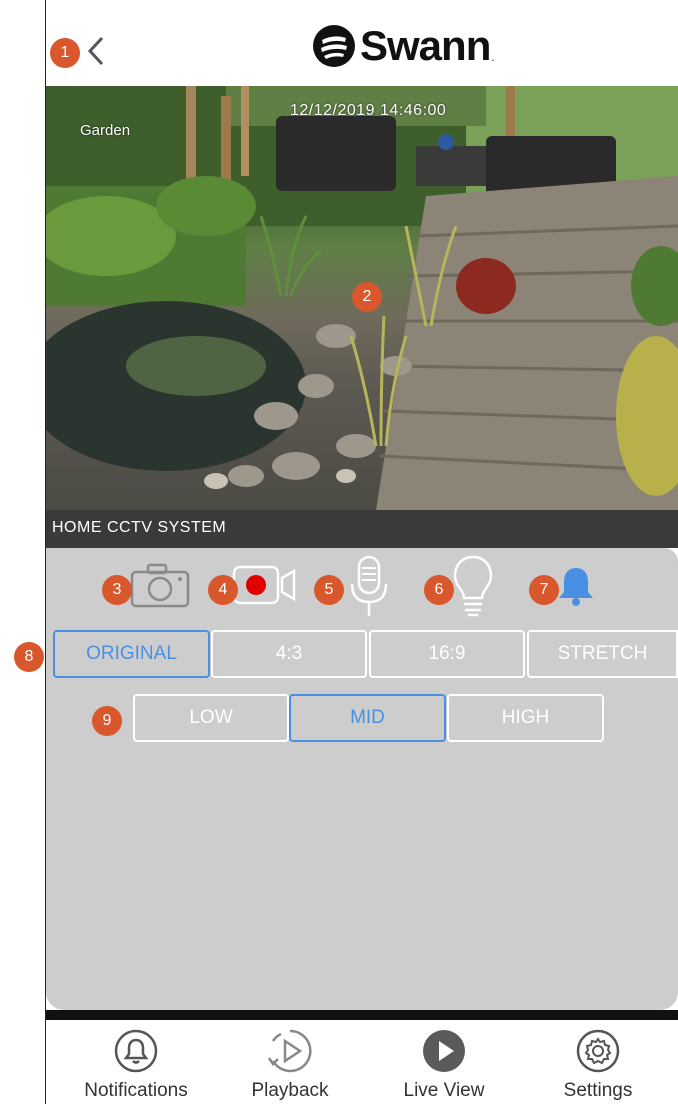  I want to click on swann-logo: Swann ., so click(403, 46).